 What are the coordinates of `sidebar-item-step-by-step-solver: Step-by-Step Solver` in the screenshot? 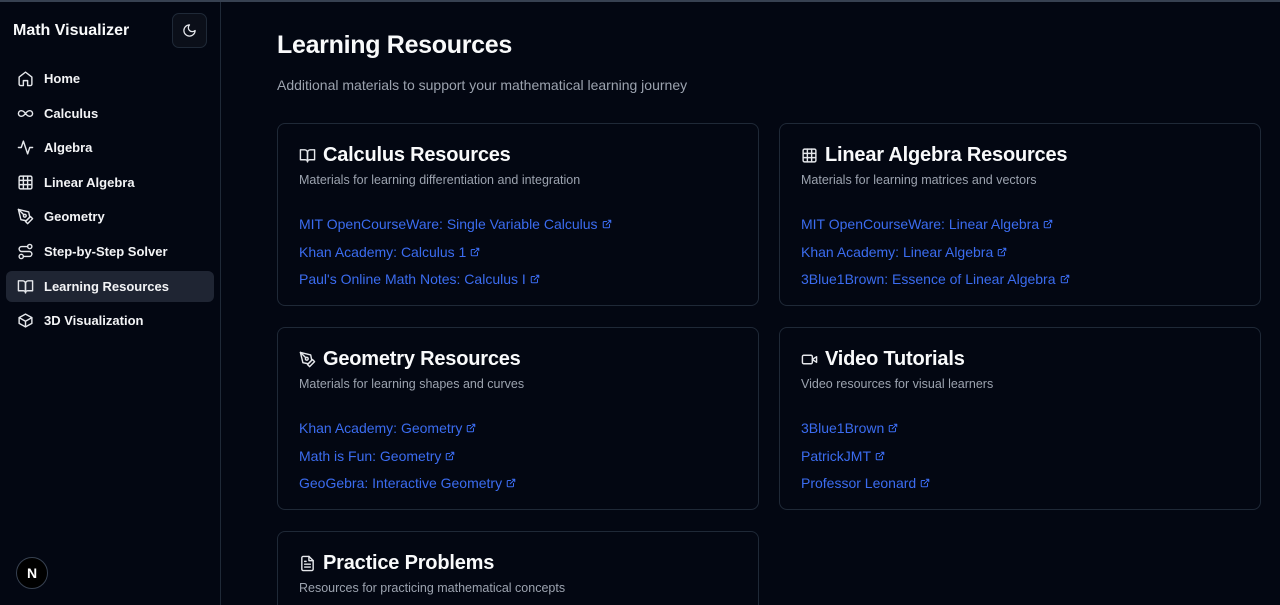 It's located at (110, 251).